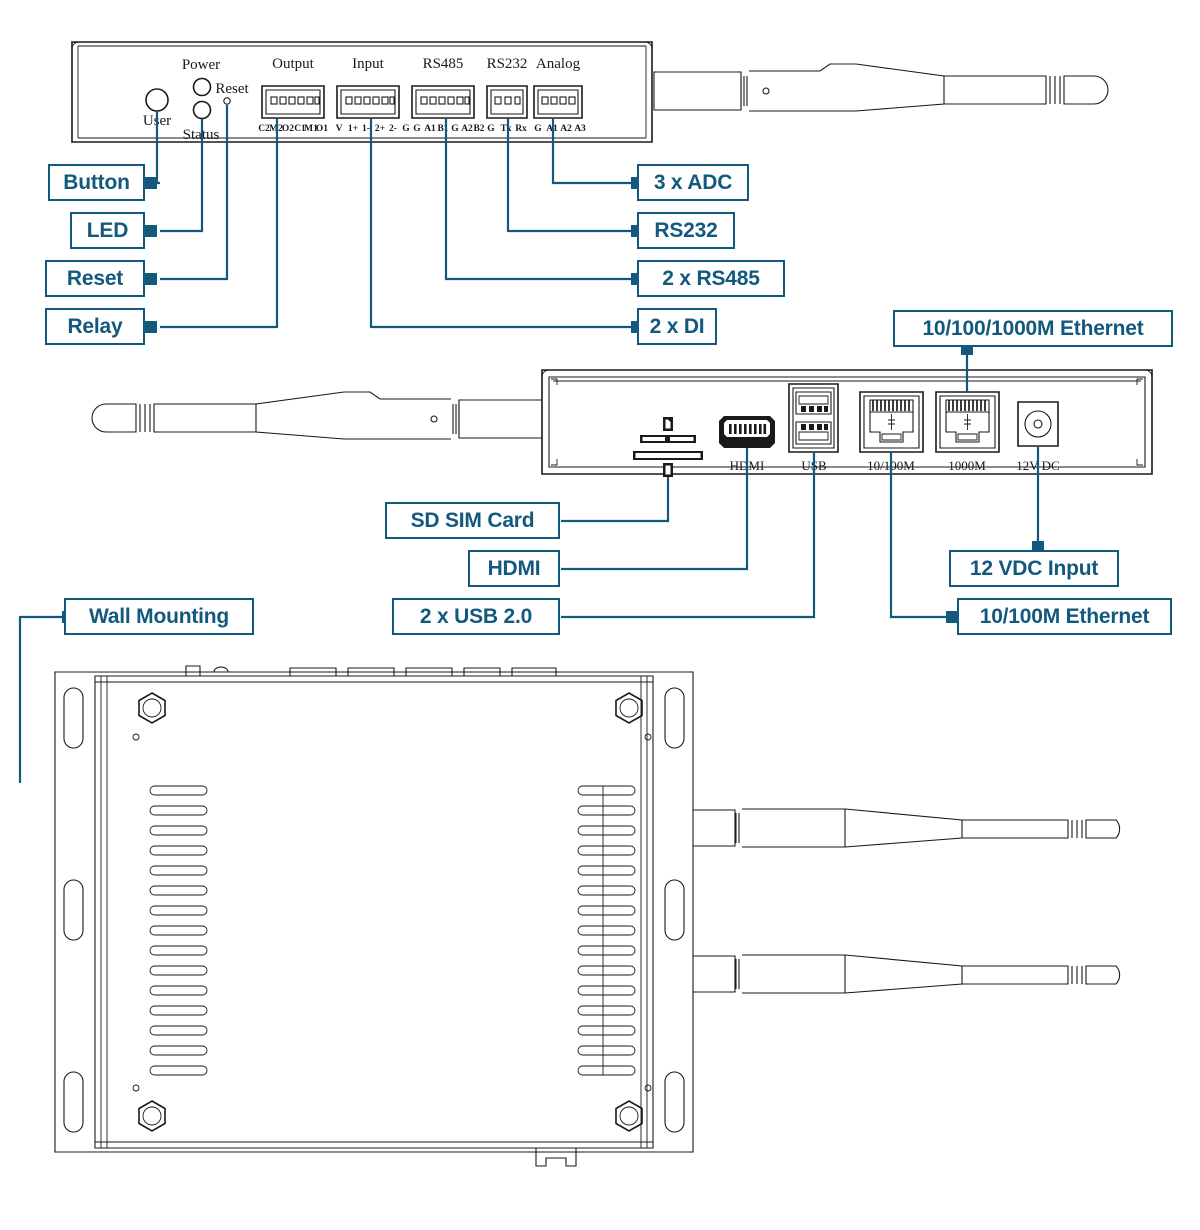  I want to click on leader-led, so click(182, 176).